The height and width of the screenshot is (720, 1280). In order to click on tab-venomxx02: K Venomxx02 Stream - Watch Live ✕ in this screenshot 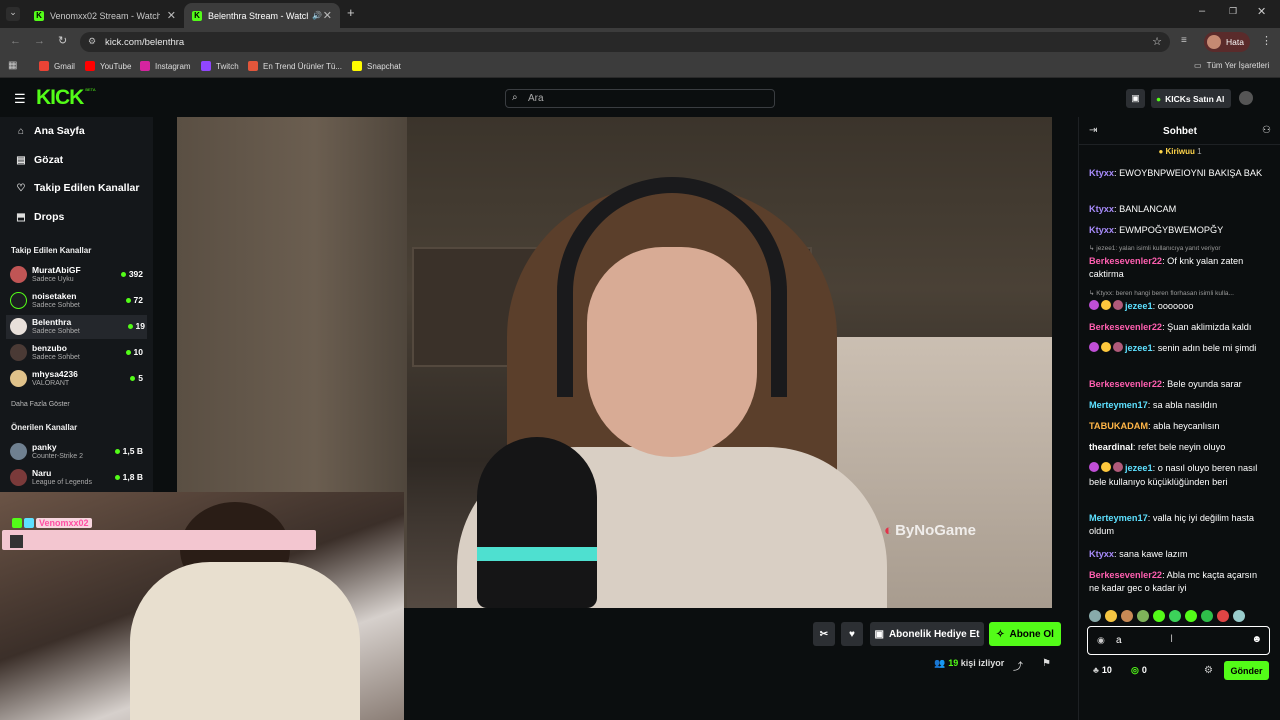, I will do `click(105, 15)`.